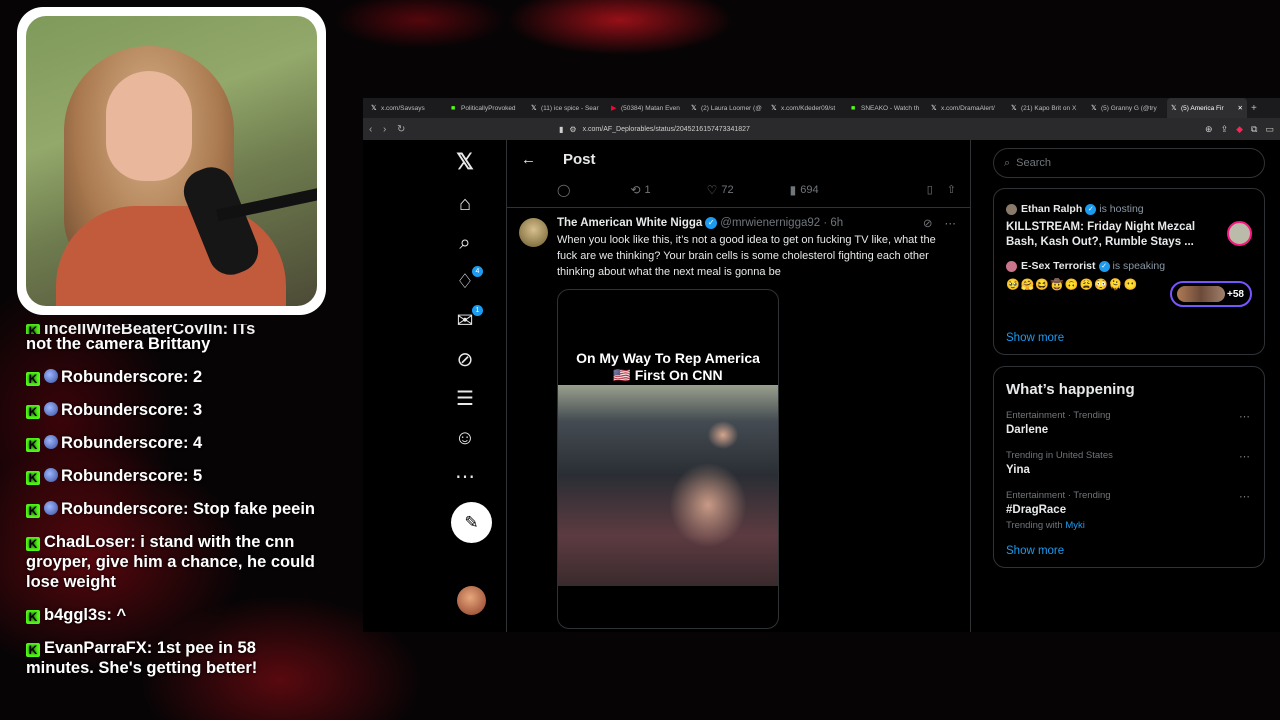  What do you see at coordinates (887, 108) in the screenshot?
I see `browser-tab: ■ SNEAKO - Watch th` at bounding box center [887, 108].